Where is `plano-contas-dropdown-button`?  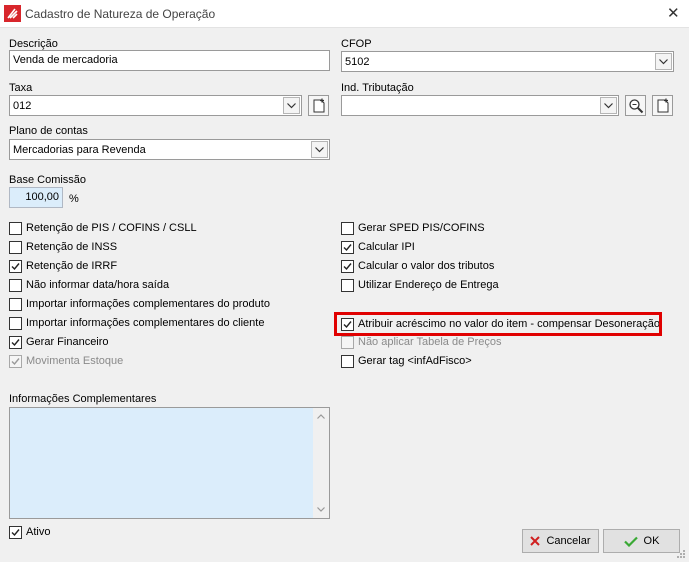 plano-contas-dropdown-button is located at coordinates (319, 149).